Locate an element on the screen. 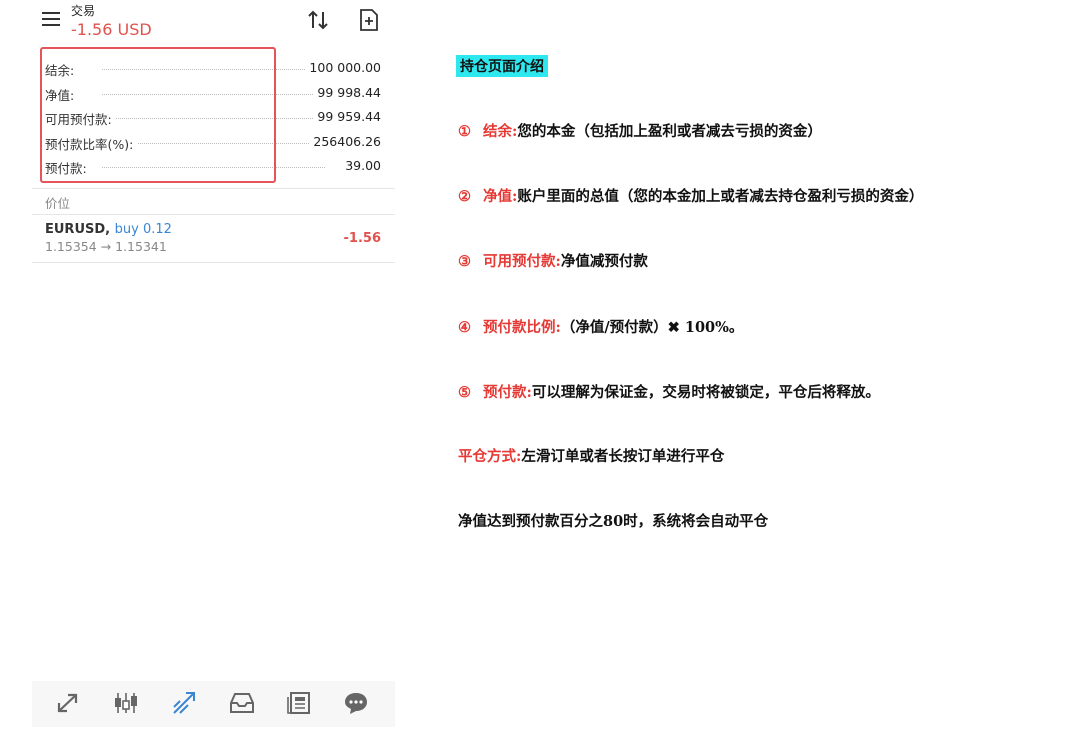  close-method-note: 平仓方式:左滑订单或者长按订单进行平仓 is located at coordinates (591, 455).